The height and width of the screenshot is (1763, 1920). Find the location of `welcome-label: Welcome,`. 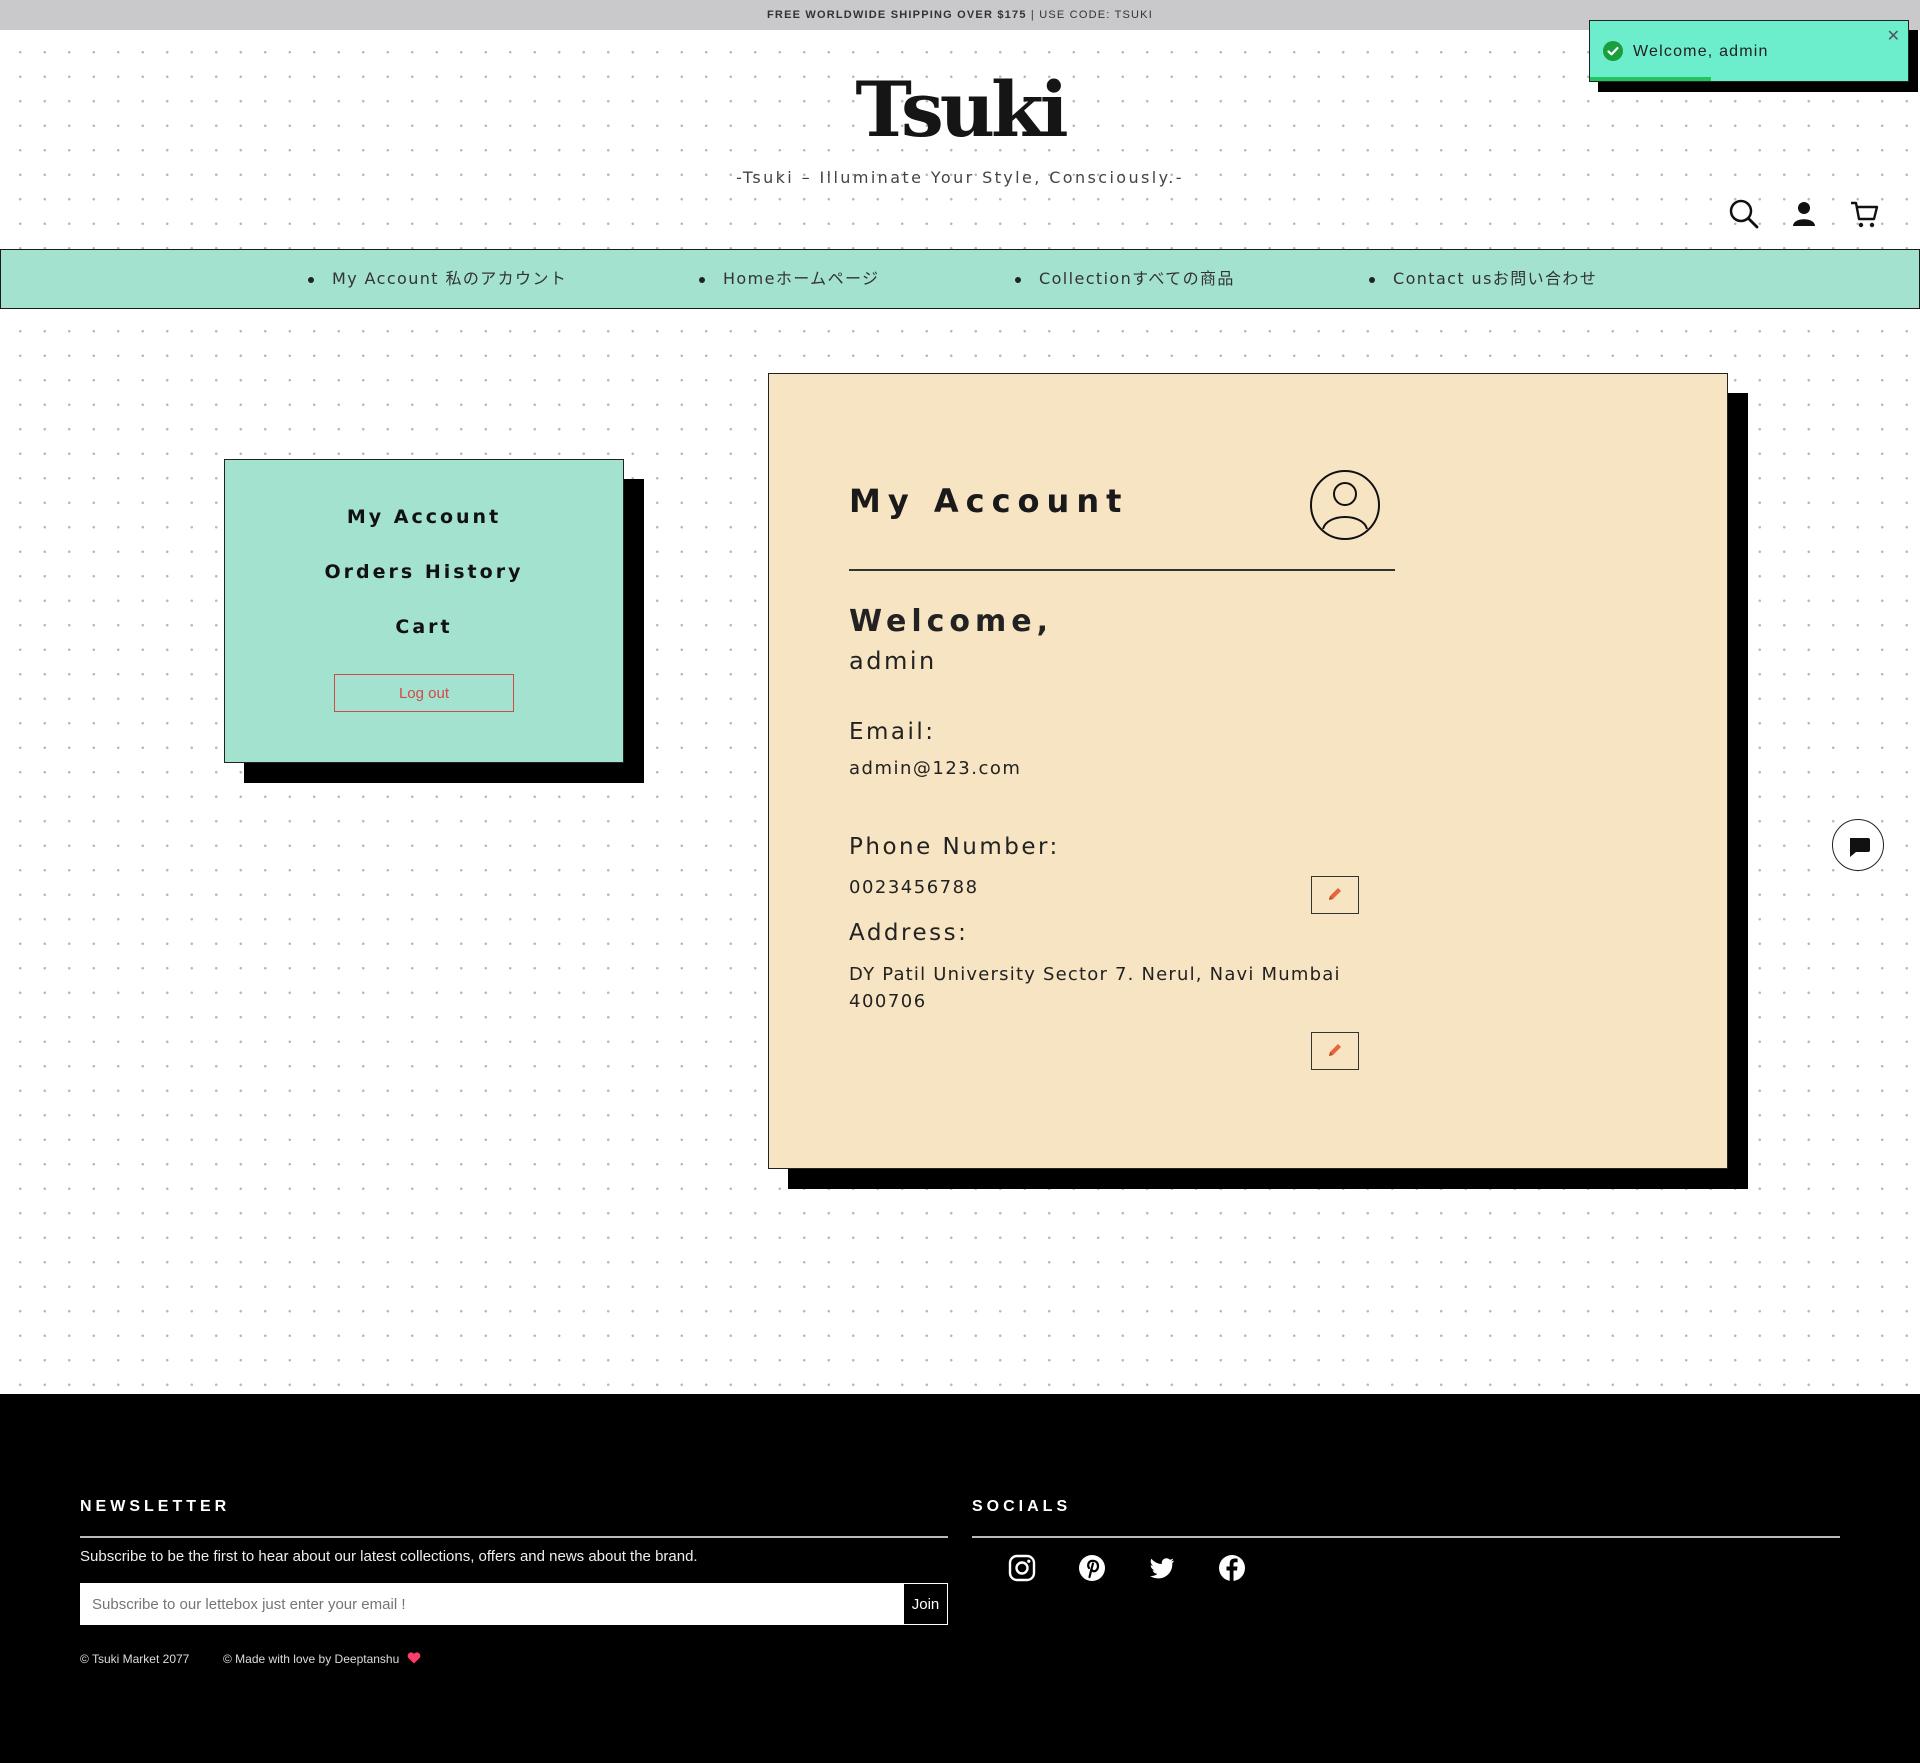

welcome-label: Welcome, is located at coordinates (951, 621).